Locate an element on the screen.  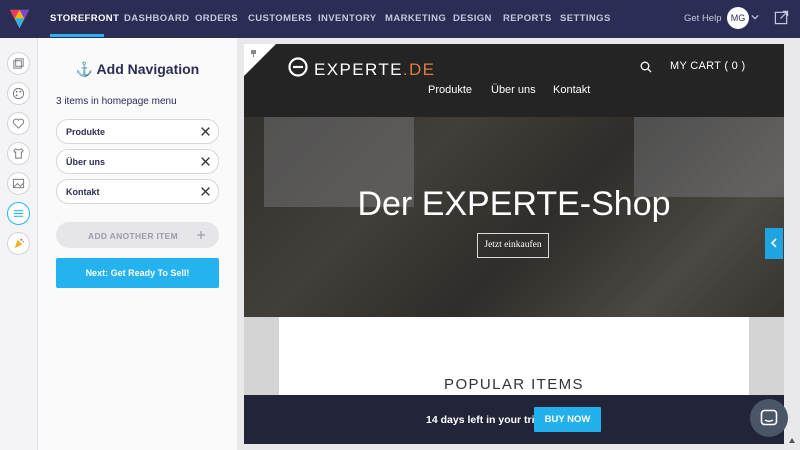
menu-item-entry: Kontakt is located at coordinates (137, 191).